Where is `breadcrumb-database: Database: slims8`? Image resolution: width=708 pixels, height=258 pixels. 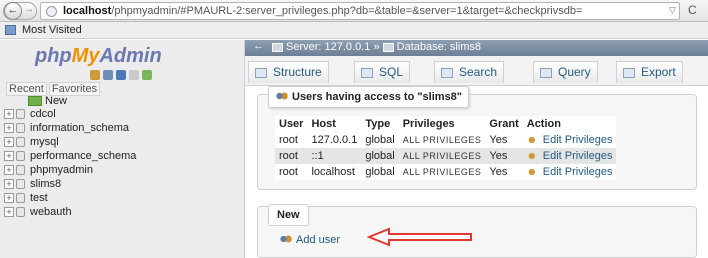
breadcrumb-database: Database: slims8 is located at coordinates (439, 47).